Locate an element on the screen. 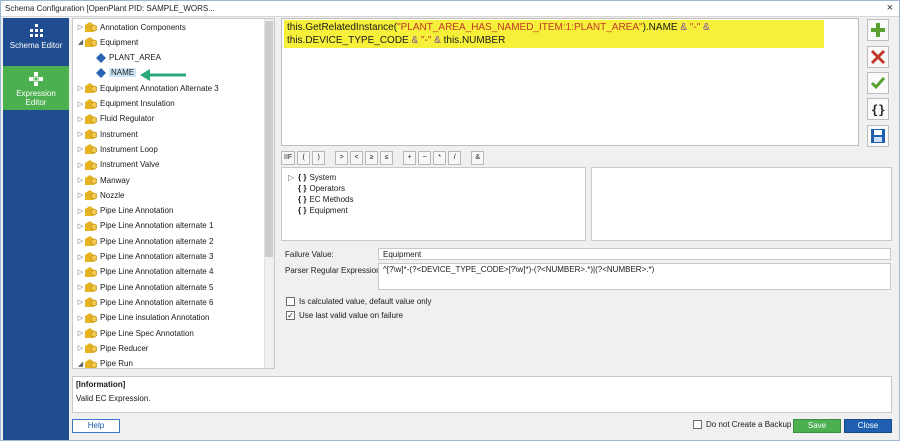  function-item: { } Operators is located at coordinates (316, 188).